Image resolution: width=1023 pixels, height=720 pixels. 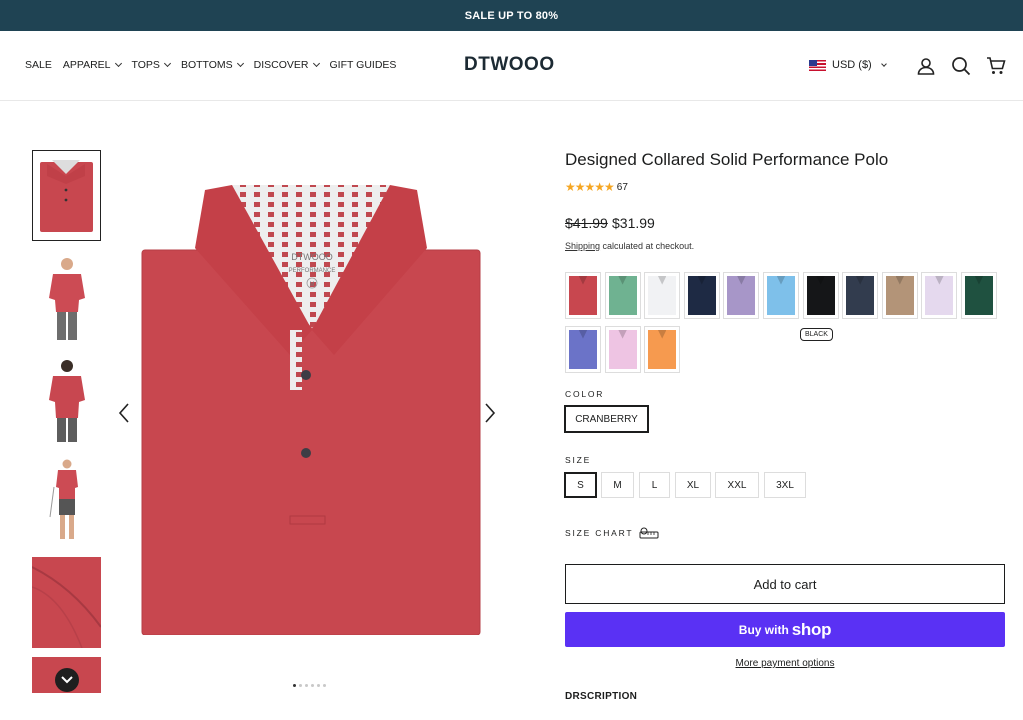 I want to click on product-rating: ★★★★★ 67, so click(x=596, y=187).